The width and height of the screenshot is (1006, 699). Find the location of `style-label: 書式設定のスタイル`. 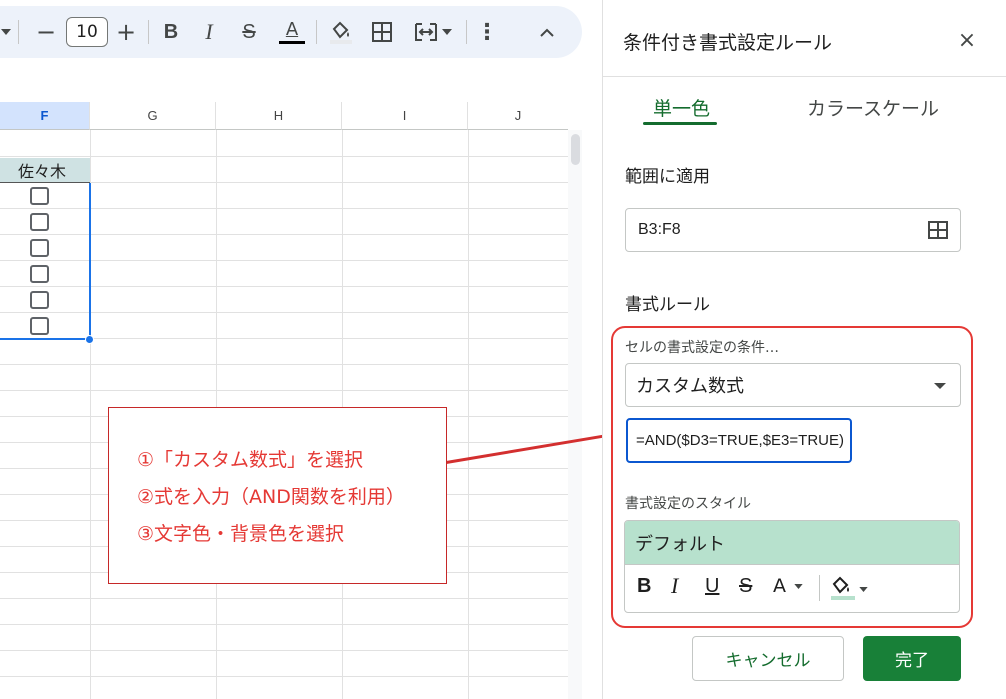

style-label: 書式設定のスタイル is located at coordinates (688, 504).